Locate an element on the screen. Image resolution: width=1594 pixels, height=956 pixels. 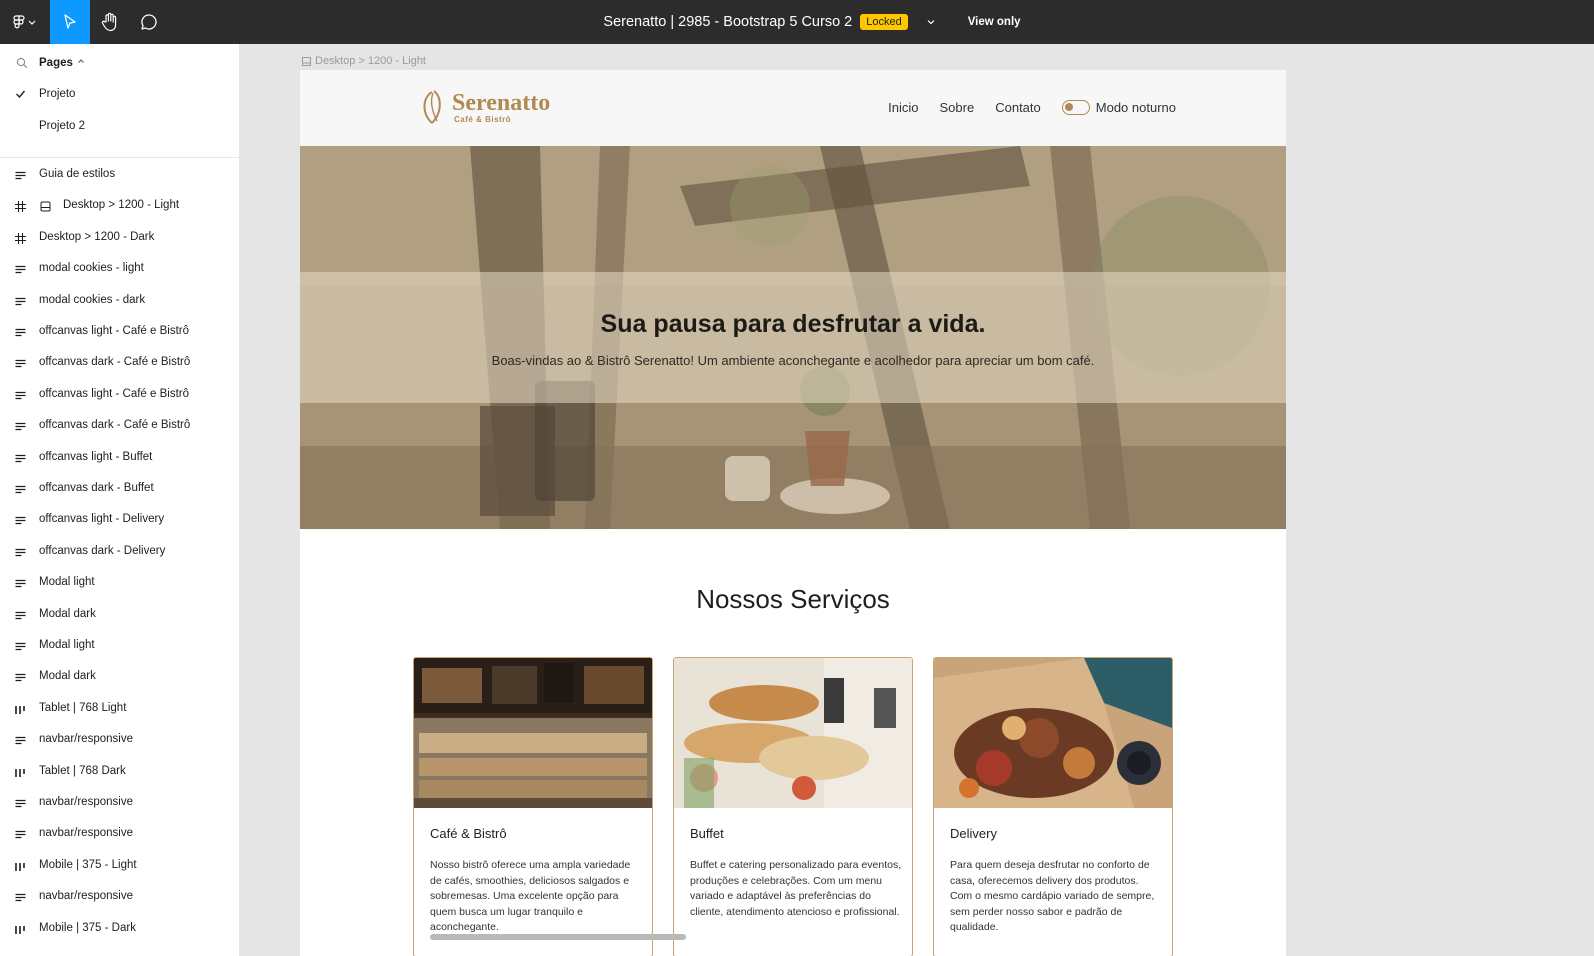
hero-title: Sua pausa para desfrutar a vida. is located at coordinates (793, 324).